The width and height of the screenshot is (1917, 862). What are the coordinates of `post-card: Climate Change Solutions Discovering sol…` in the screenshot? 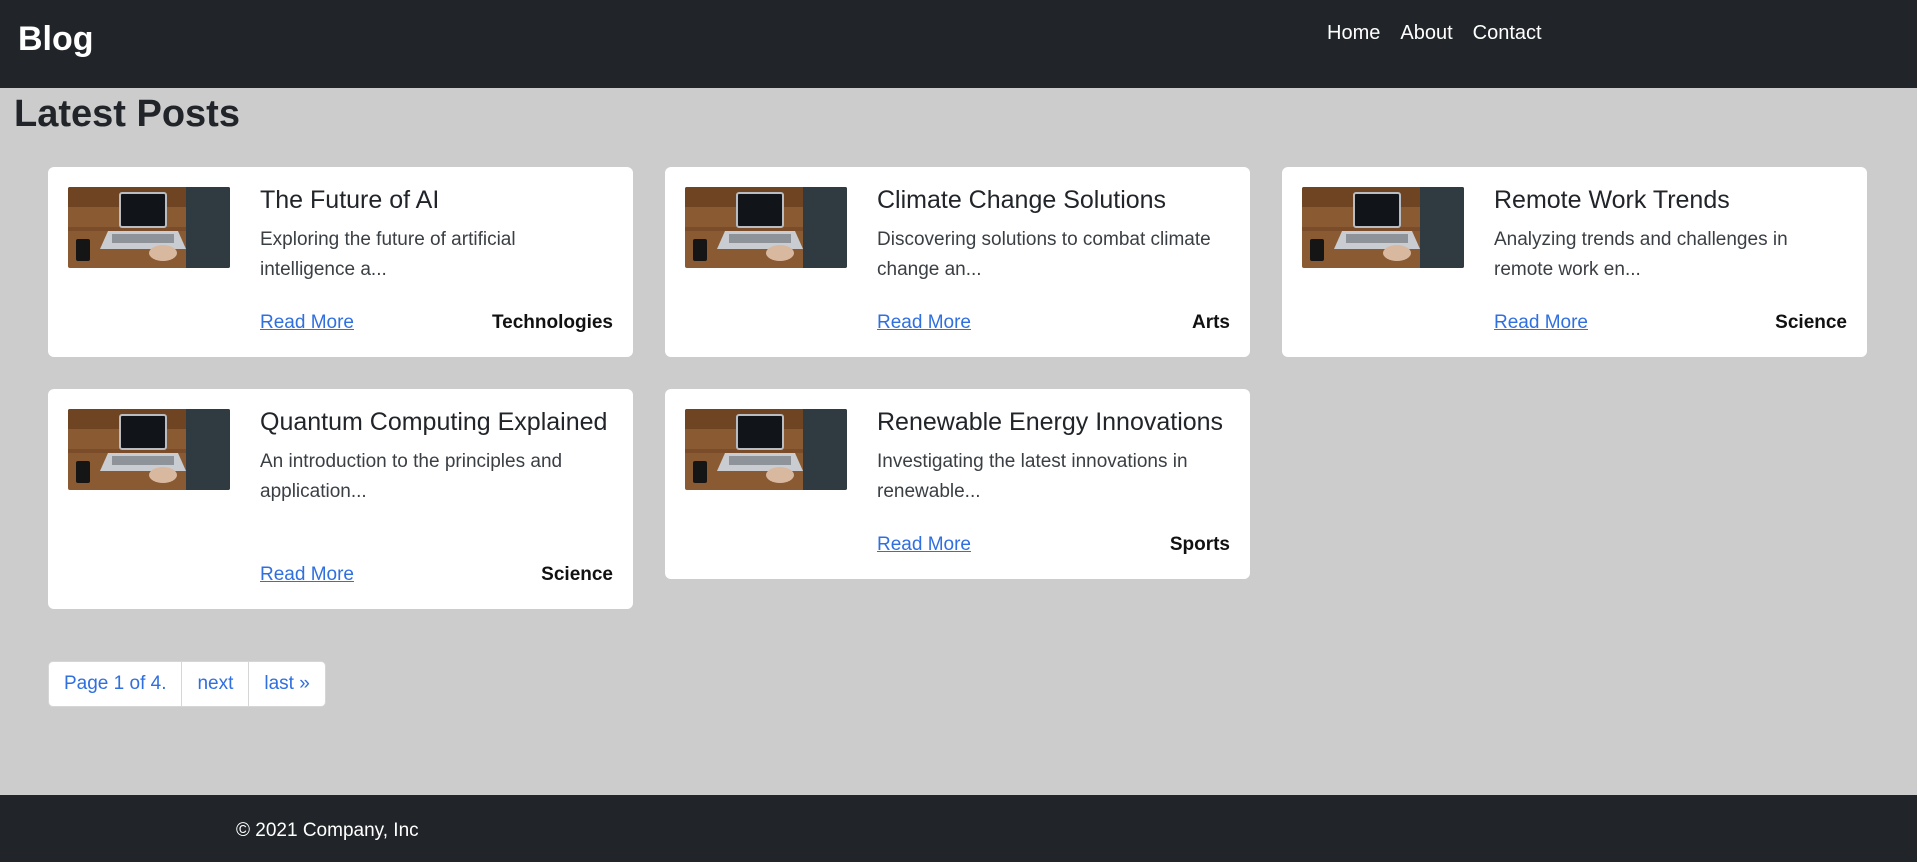 It's located at (957, 262).